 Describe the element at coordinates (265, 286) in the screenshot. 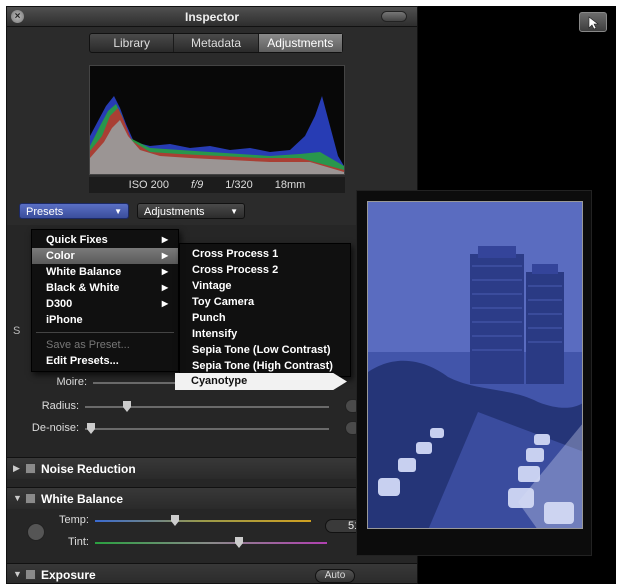

I see `menu-item-vintage: Vintage` at that location.